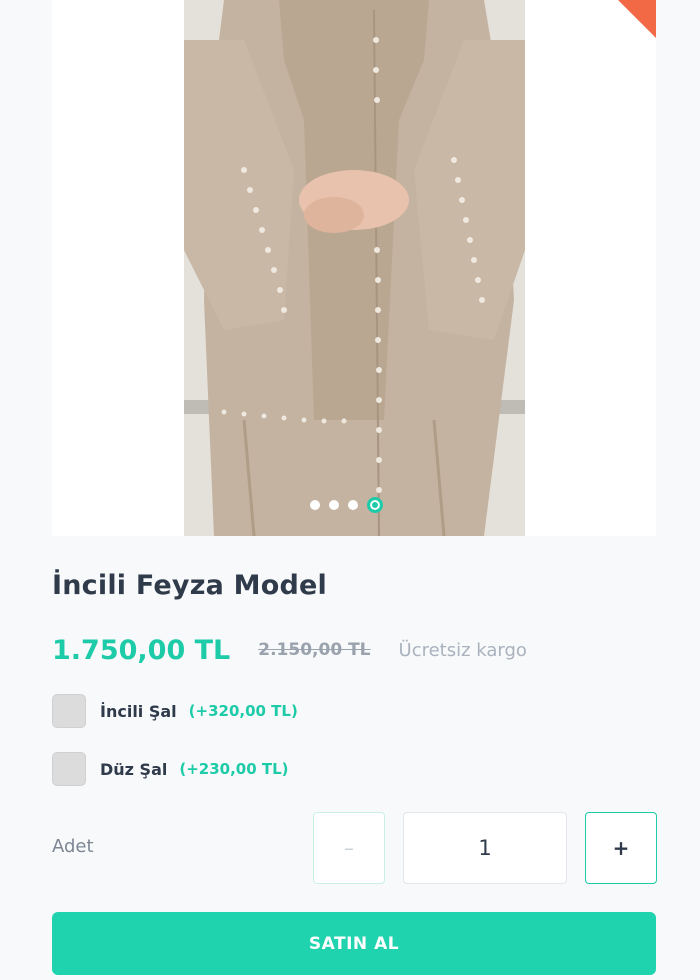 This screenshot has width=700, height=980. Describe the element at coordinates (243, 711) in the screenshot. I see `option-price: (+320,00 TL)` at that location.